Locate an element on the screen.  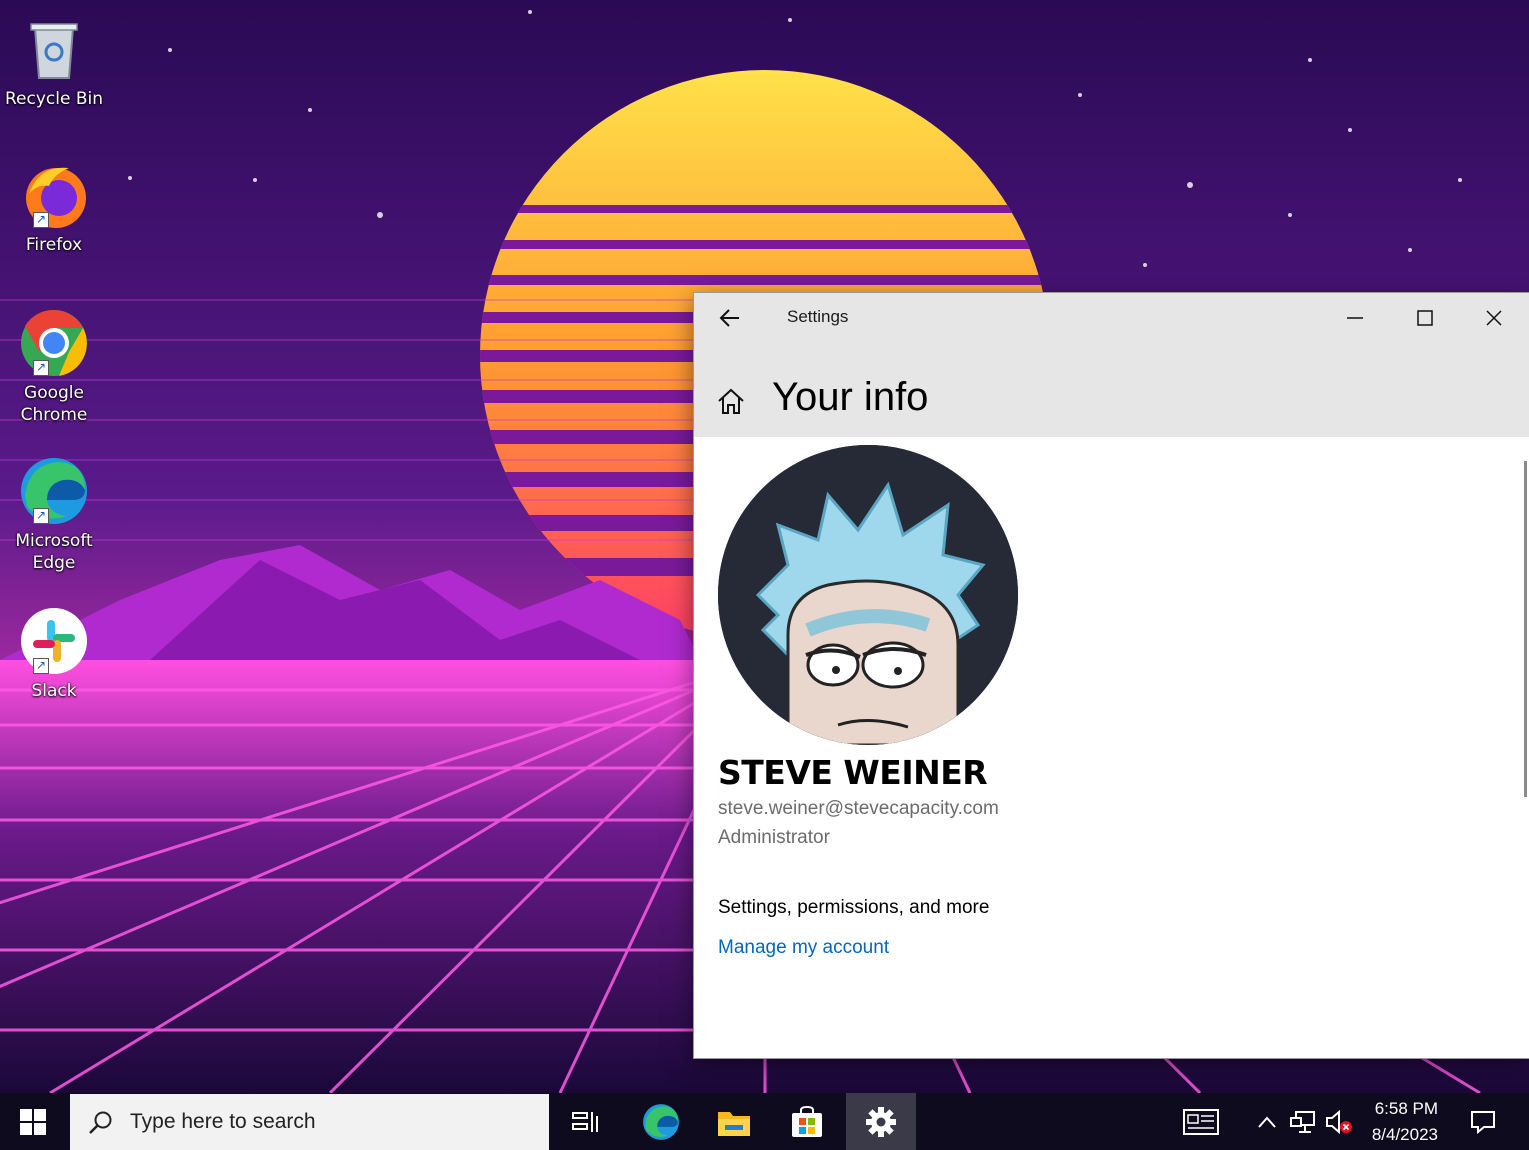
chrome-icon: ↗ is located at coordinates (54, 343).